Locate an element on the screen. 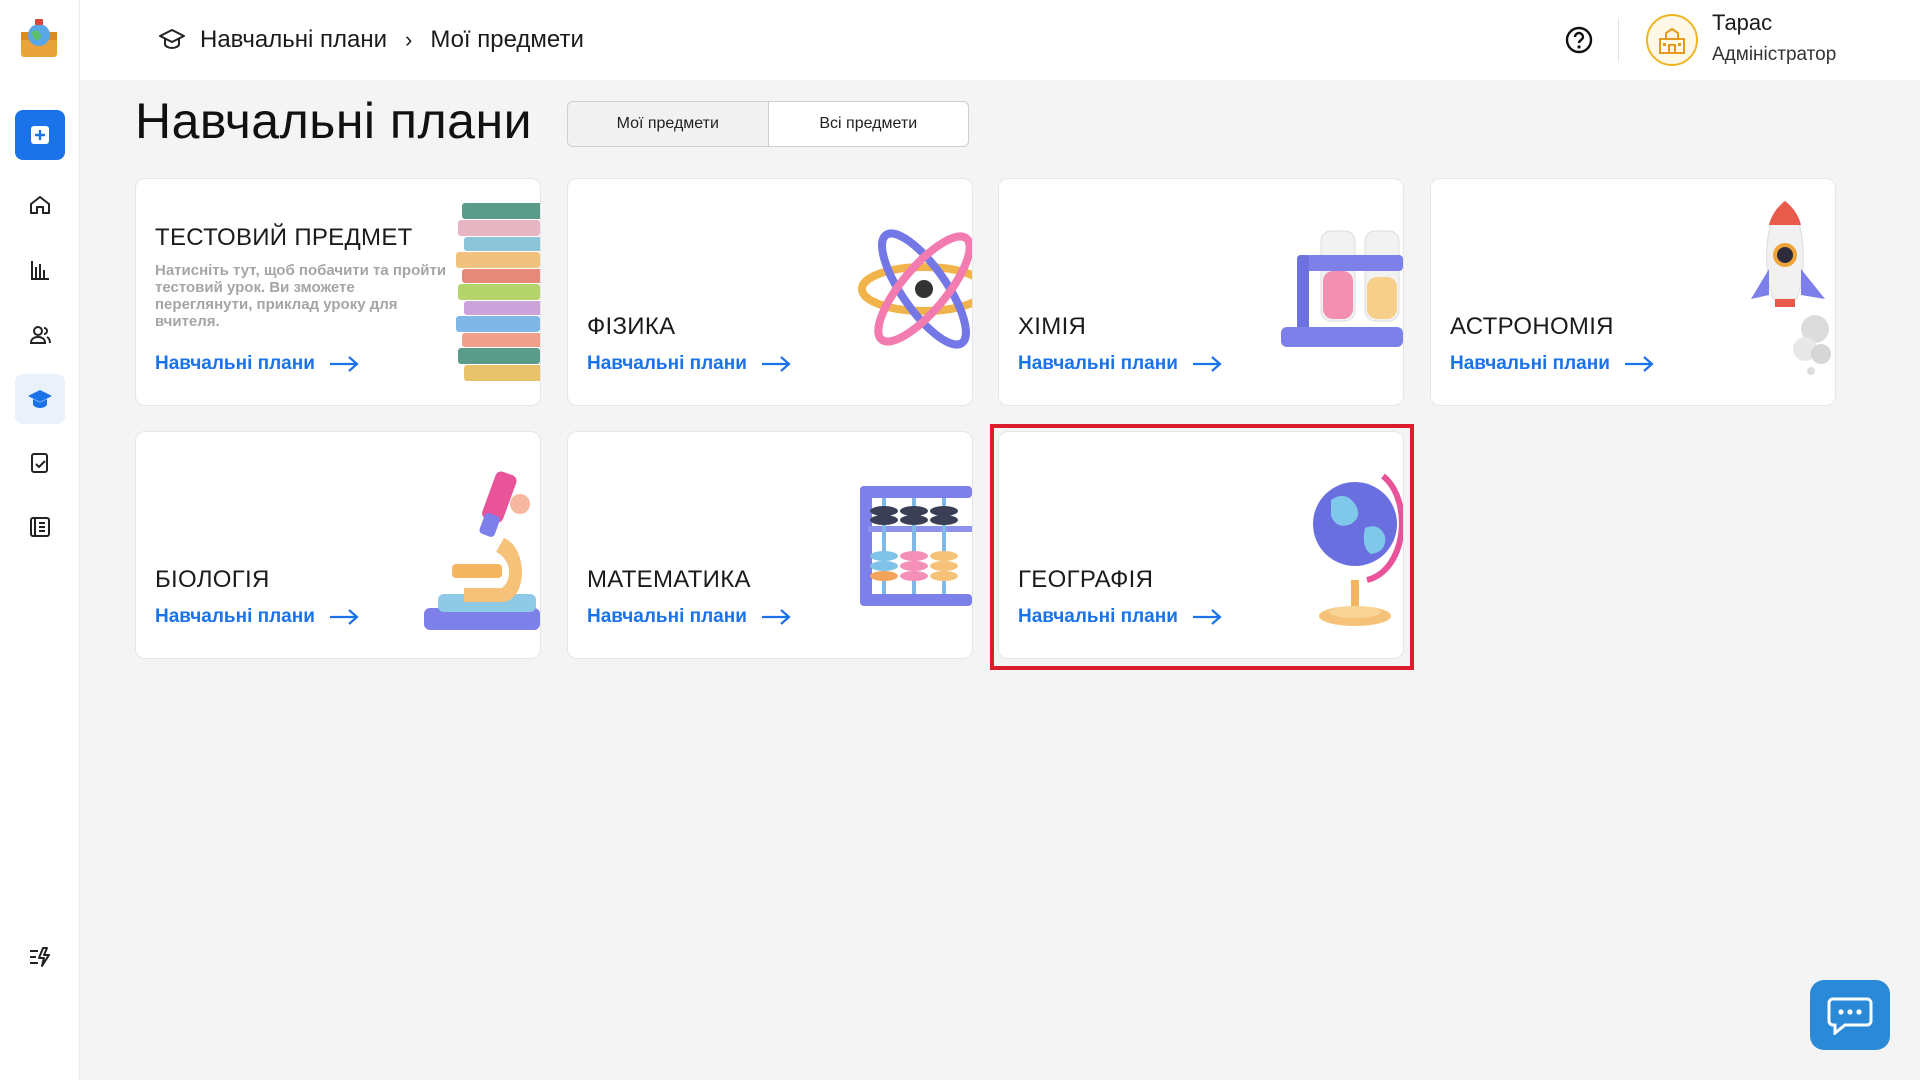 The height and width of the screenshot is (1080, 1920). breadcrumb-item-my-subjects: Мої предмети is located at coordinates (507, 39).